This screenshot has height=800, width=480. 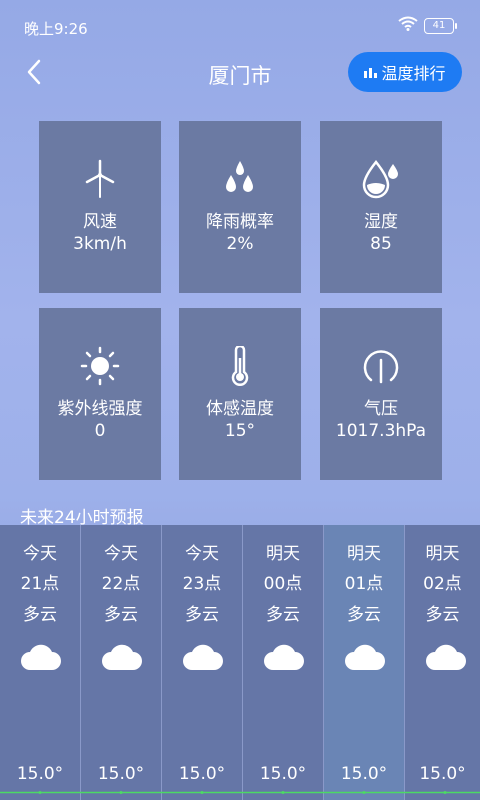 What do you see at coordinates (364, 584) in the screenshot?
I see `forecast-hour: 01点` at bounding box center [364, 584].